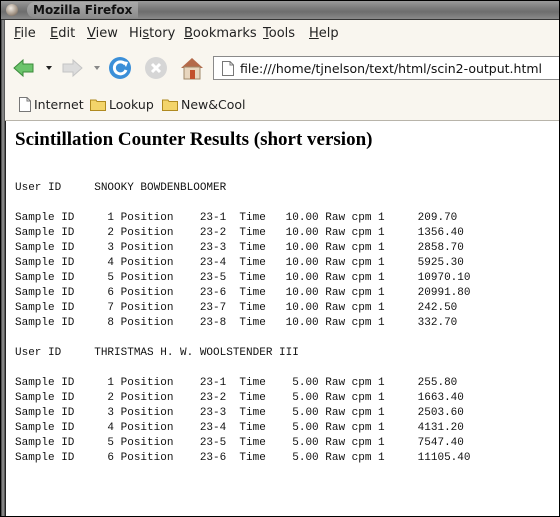  I want to click on window-menu-icon, so click(12, 10).